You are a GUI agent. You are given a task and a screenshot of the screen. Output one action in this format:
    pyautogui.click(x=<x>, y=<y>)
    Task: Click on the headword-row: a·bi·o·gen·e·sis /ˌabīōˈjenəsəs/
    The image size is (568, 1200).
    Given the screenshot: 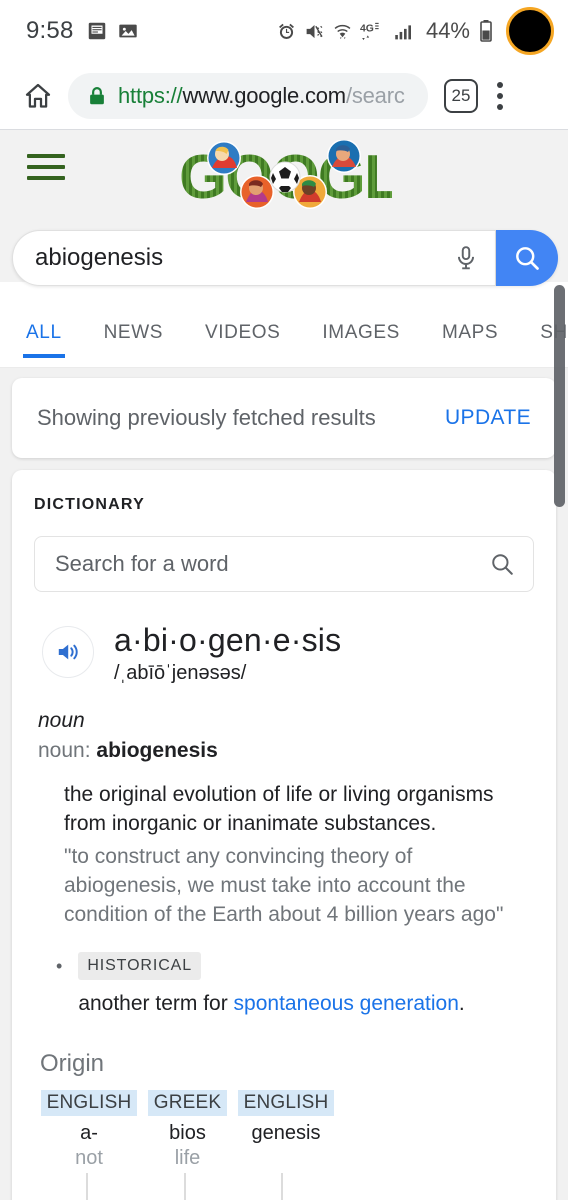 What is the action you would take?
    pyautogui.click(x=284, y=653)
    